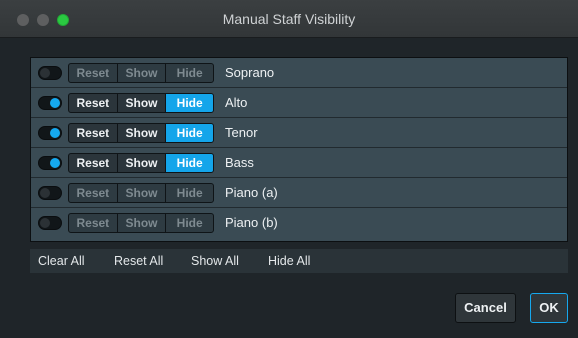  I want to click on show-all-button: Show All, so click(215, 261).